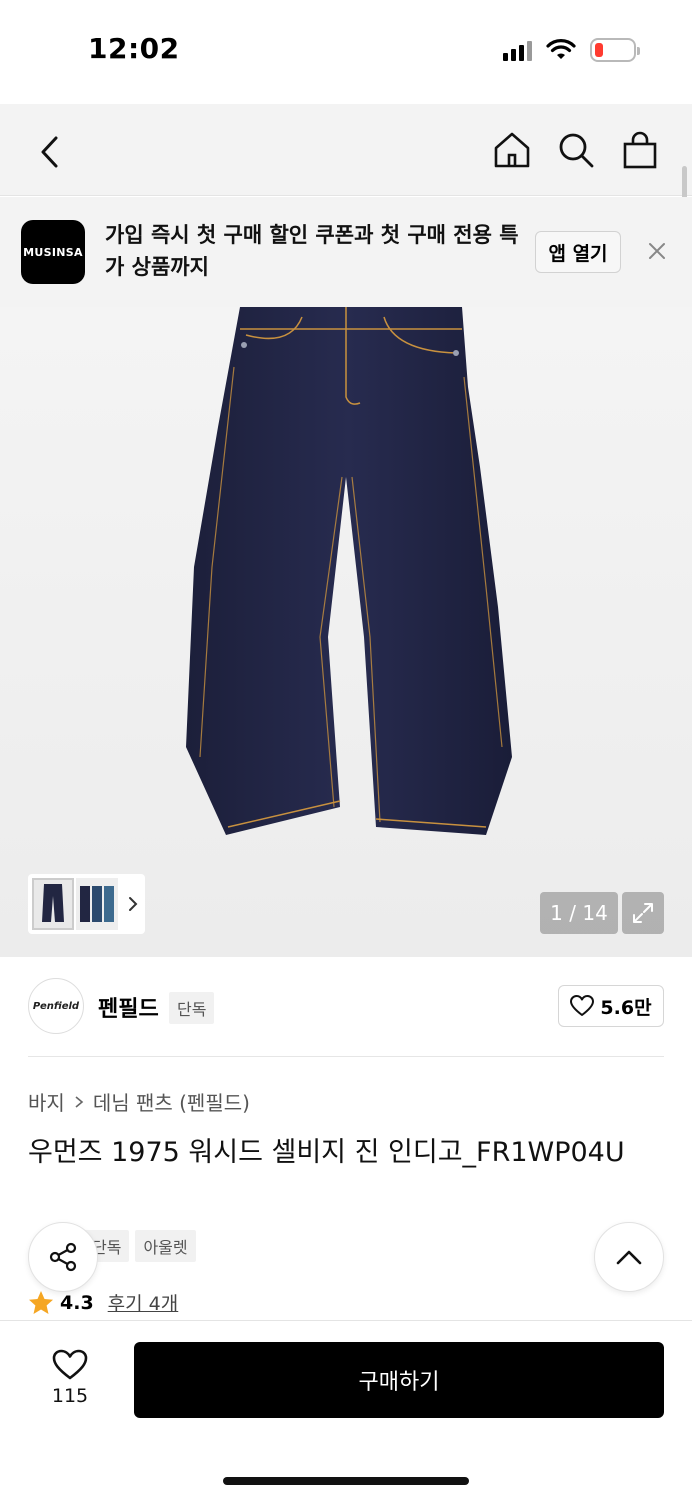 The height and width of the screenshot is (1500, 692). I want to click on status-bar: 12:02, so click(346, 52).